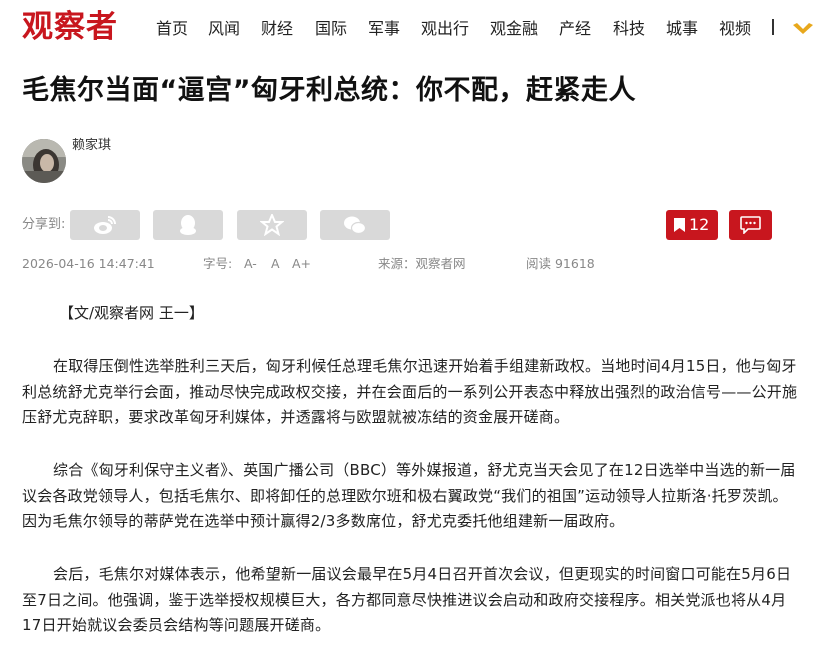  I want to click on bookmark-button: 12, so click(692, 225).